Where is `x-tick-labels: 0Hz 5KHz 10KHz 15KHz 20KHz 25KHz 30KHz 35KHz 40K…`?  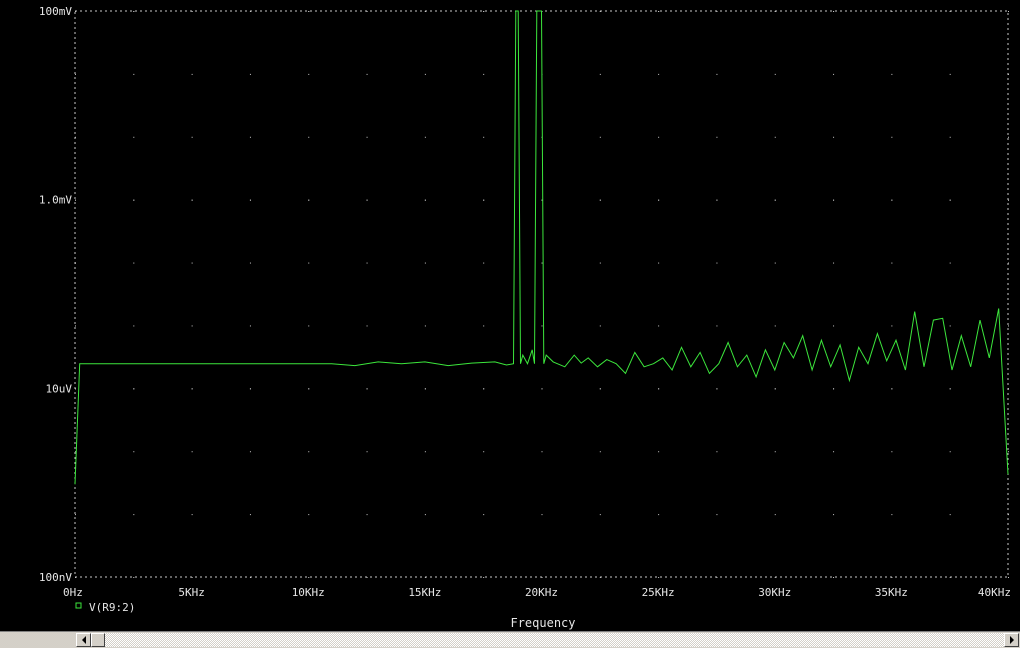 x-tick-labels: 0Hz 5KHz 10KHz 15KHz 20KHz 25KHz 30KHz 35KHz 40K… is located at coordinates (537, 592).